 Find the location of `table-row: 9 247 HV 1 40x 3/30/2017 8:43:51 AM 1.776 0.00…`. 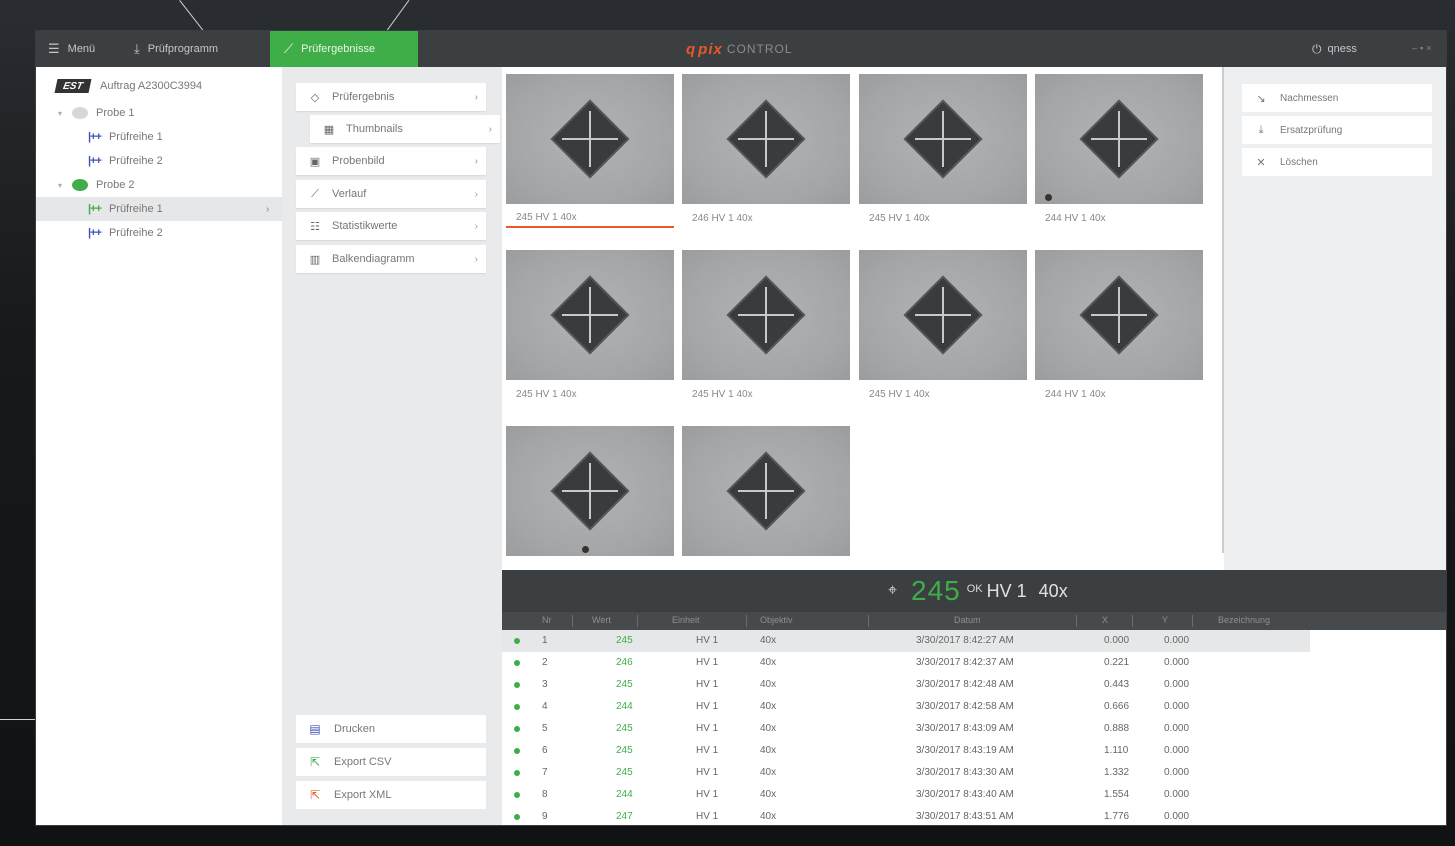

table-row: 9 247 HV 1 40x 3/30/2017 8:43:51 AM 1.776 0.00… is located at coordinates (974, 815).